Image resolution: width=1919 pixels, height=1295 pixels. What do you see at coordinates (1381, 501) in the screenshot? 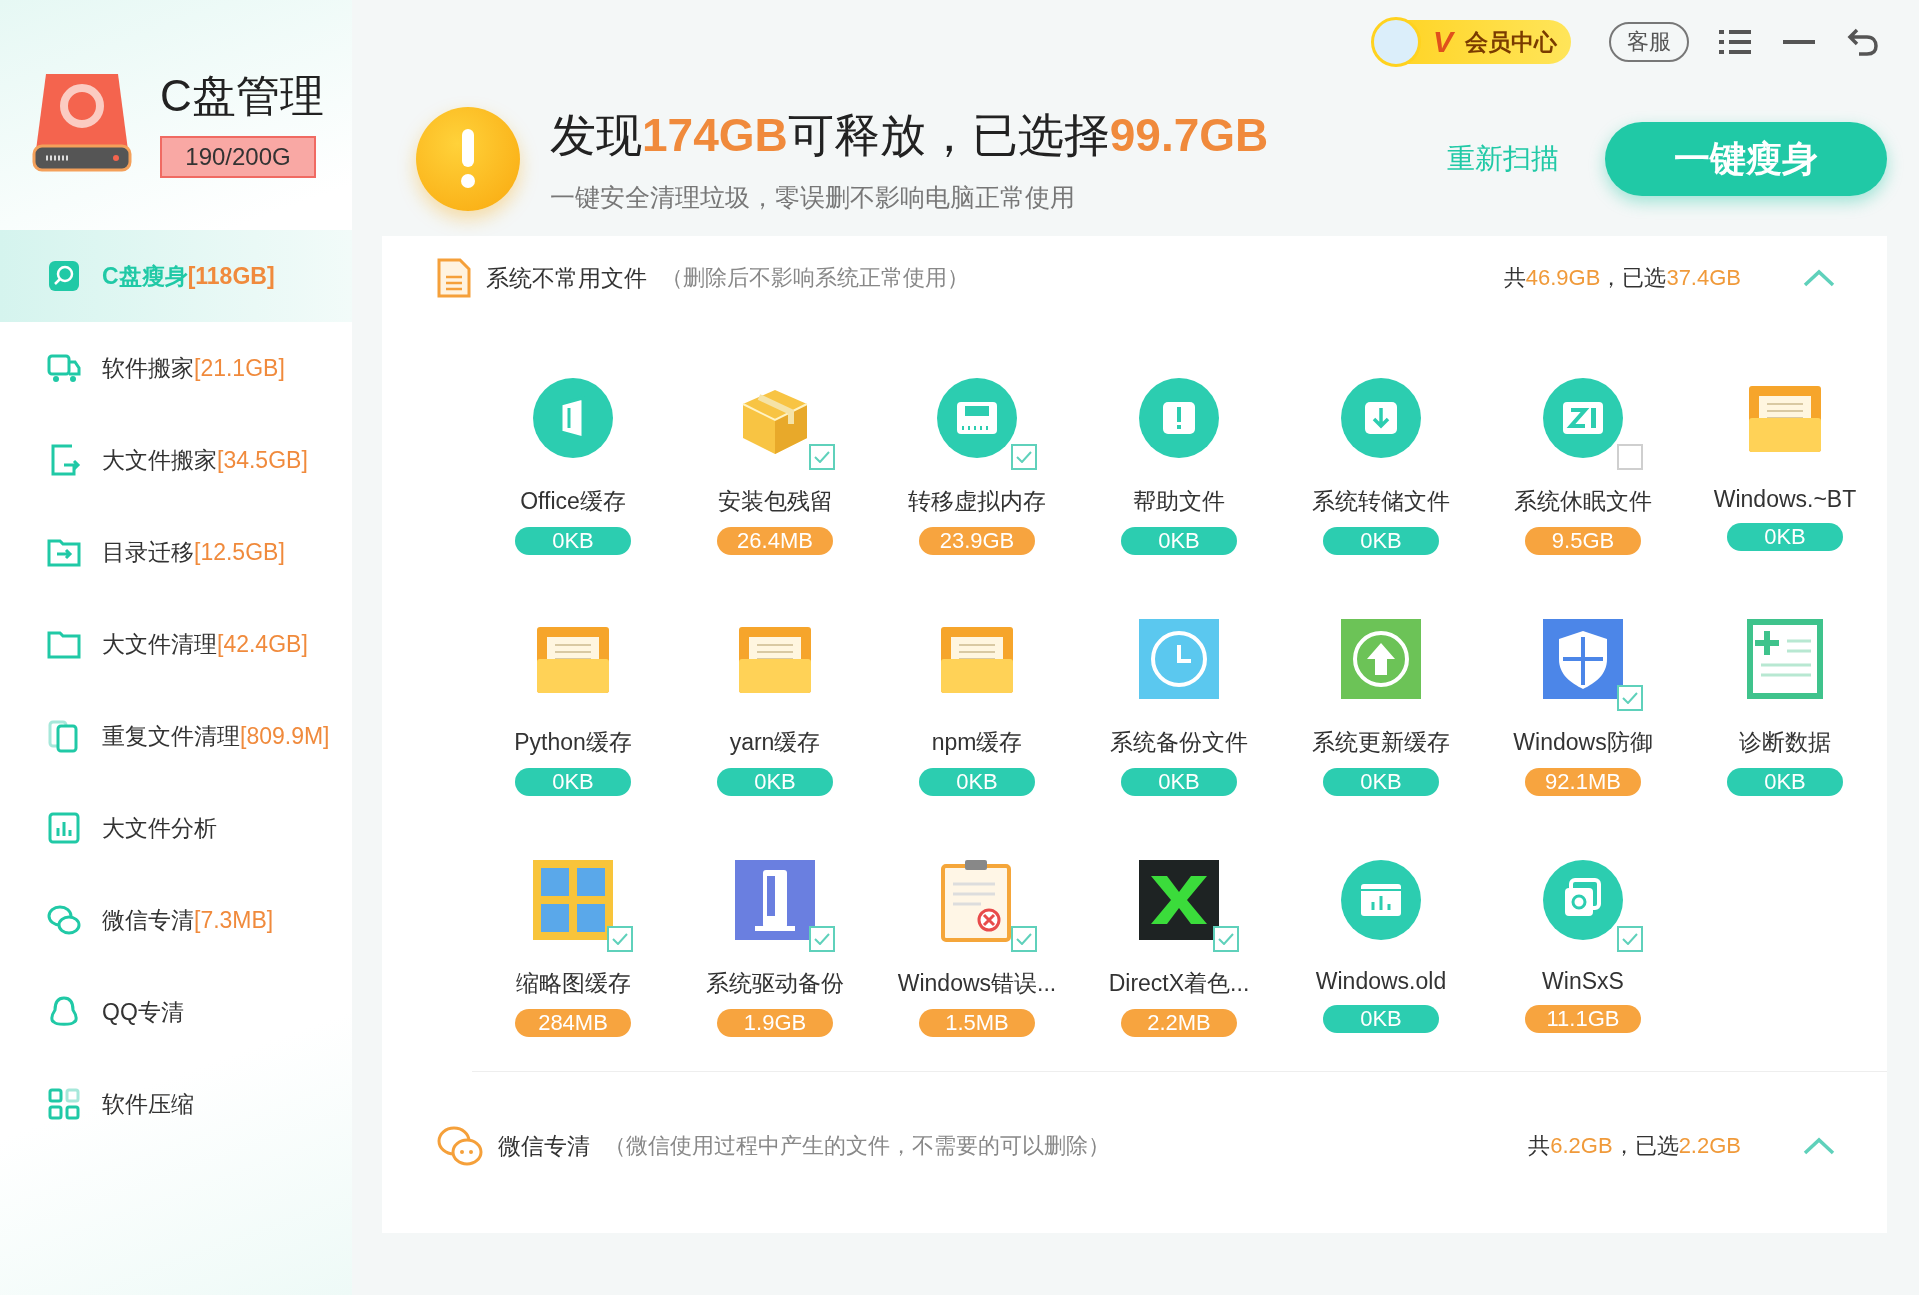
I see `item-name: 系统转储文件` at bounding box center [1381, 501].